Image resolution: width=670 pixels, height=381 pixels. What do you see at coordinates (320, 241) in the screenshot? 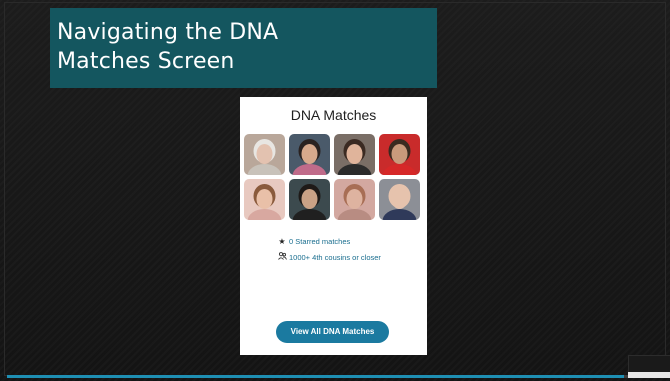
I see `starred-matches-label: 0 Starred matches` at bounding box center [320, 241].